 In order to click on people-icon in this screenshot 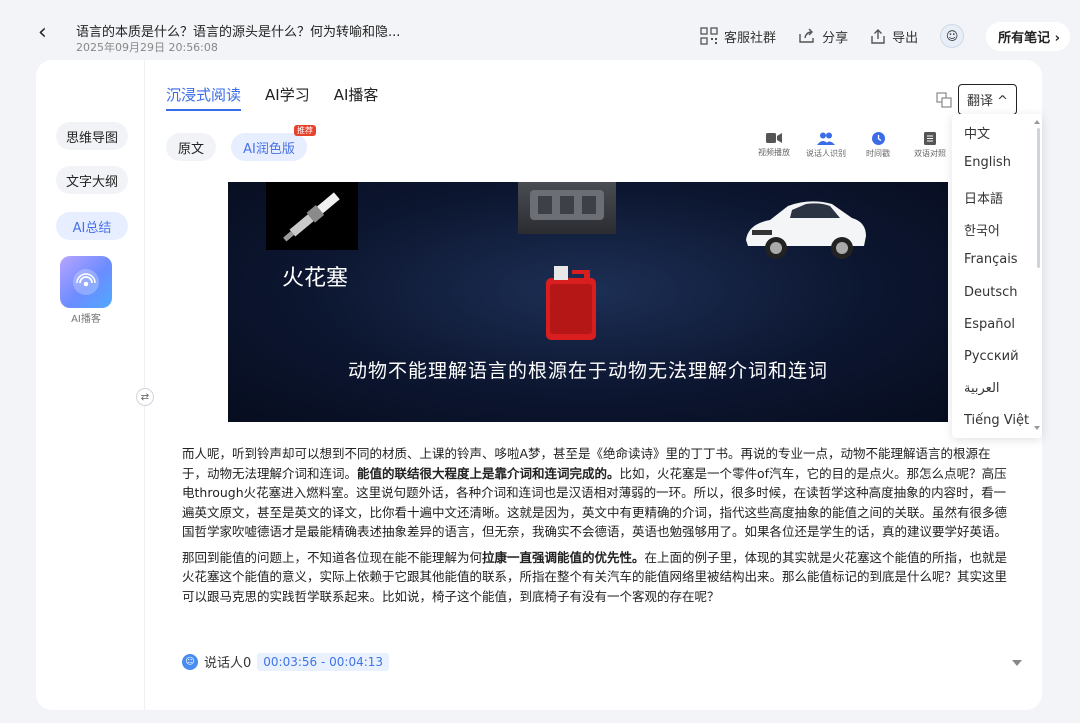, I will do `click(826, 138)`.